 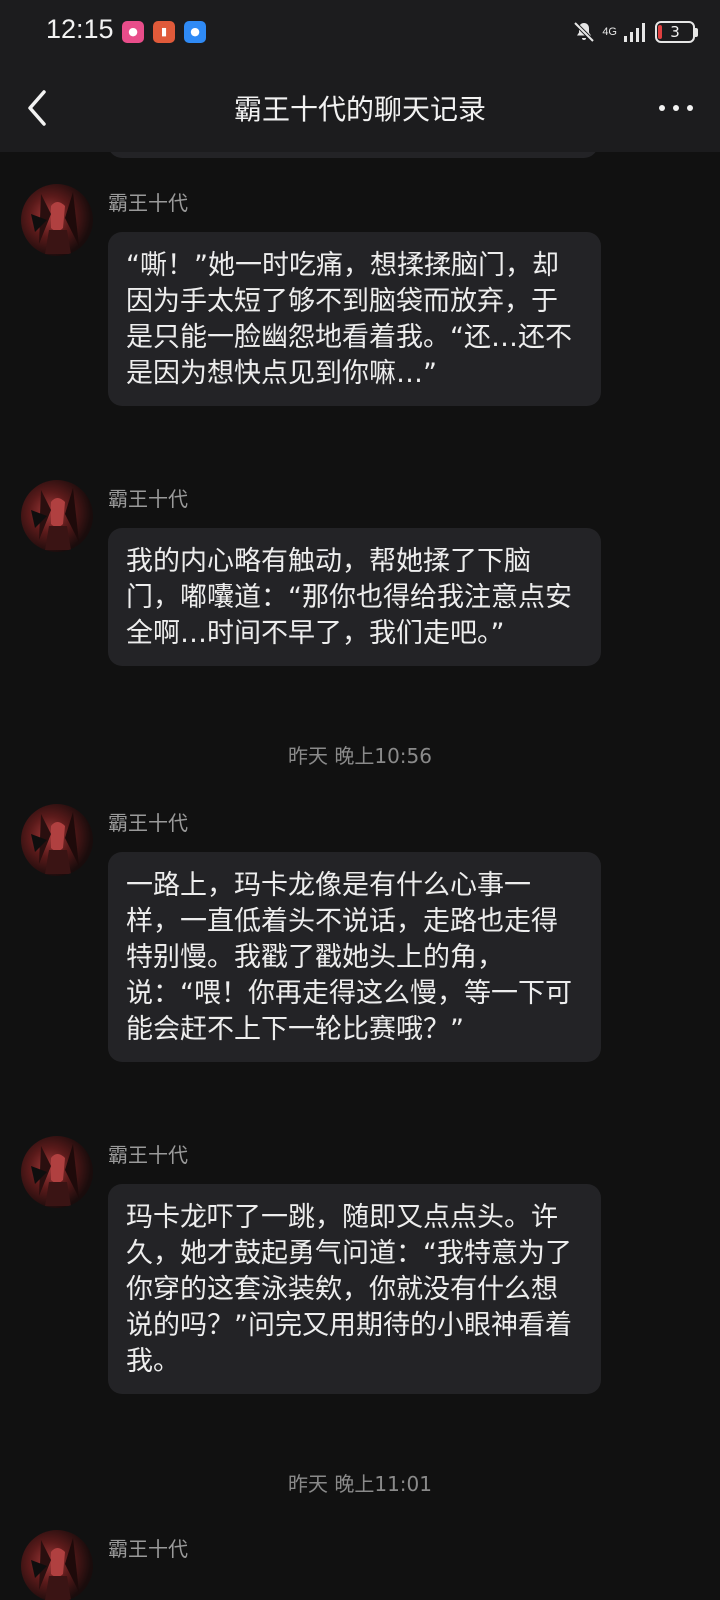 What do you see at coordinates (696, 32) in the screenshot?
I see `battery-tip` at bounding box center [696, 32].